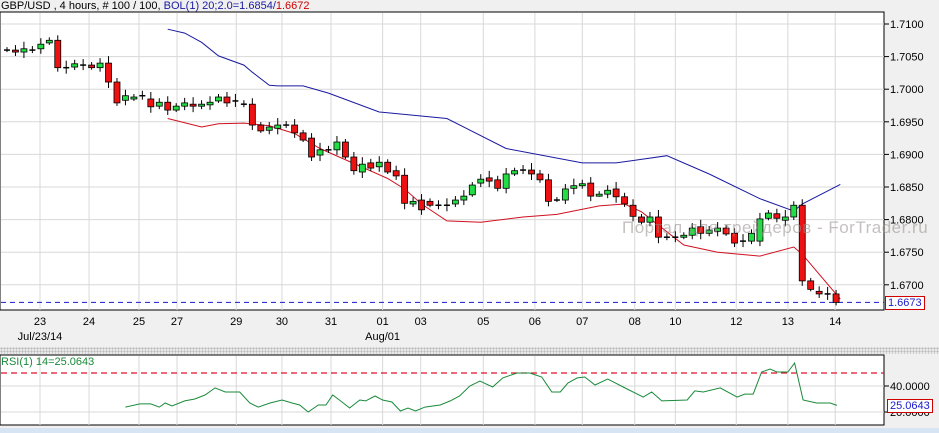 The width and height of the screenshot is (939, 433). What do you see at coordinates (236, 322) in the screenshot?
I see `date-tick-label: 29` at bounding box center [236, 322].